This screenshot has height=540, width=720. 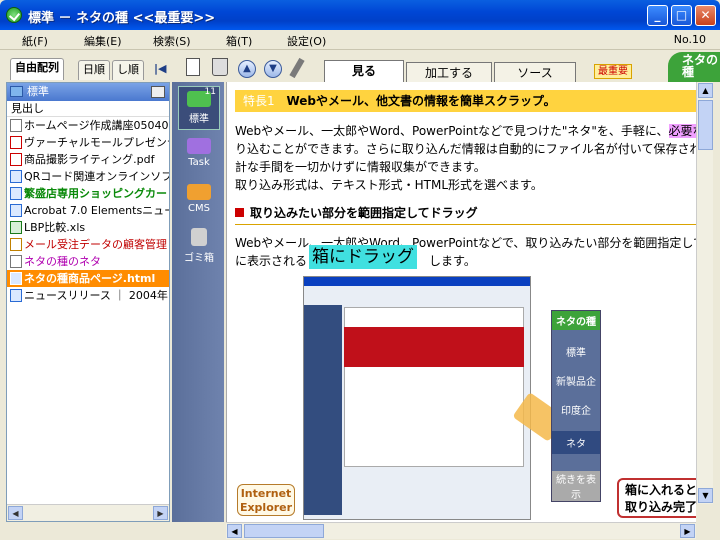 I want to click on menu-file: 紙(F), so click(x=35, y=41).